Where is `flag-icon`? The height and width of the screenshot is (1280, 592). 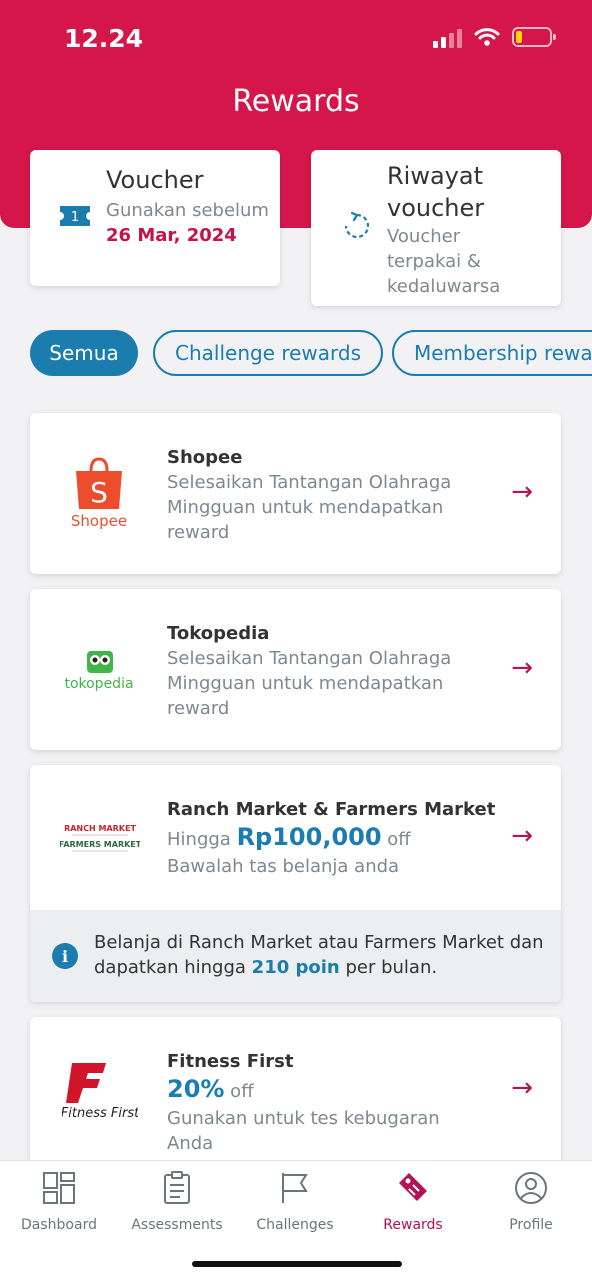 flag-icon is located at coordinates (295, 1188).